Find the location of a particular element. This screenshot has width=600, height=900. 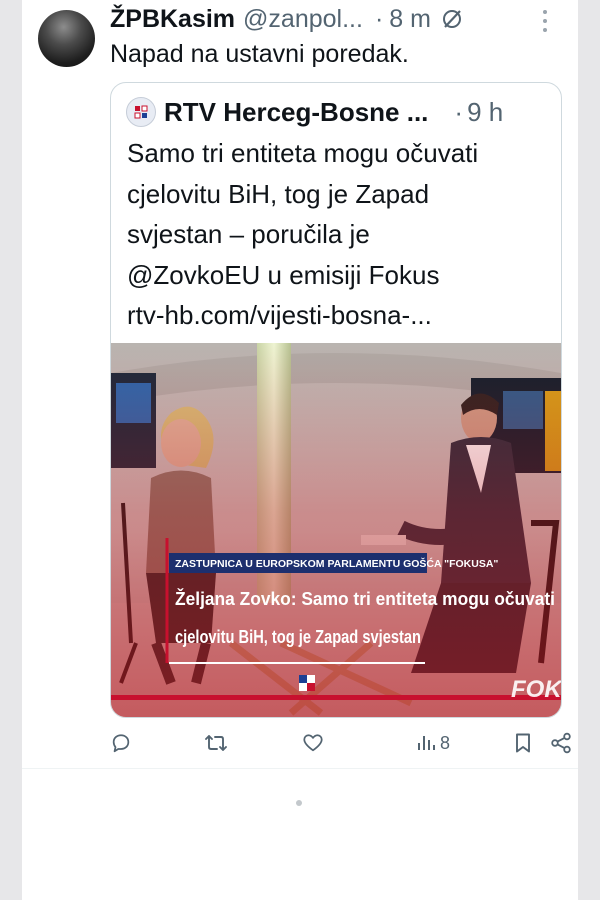

views-icon is located at coordinates (426, 743).